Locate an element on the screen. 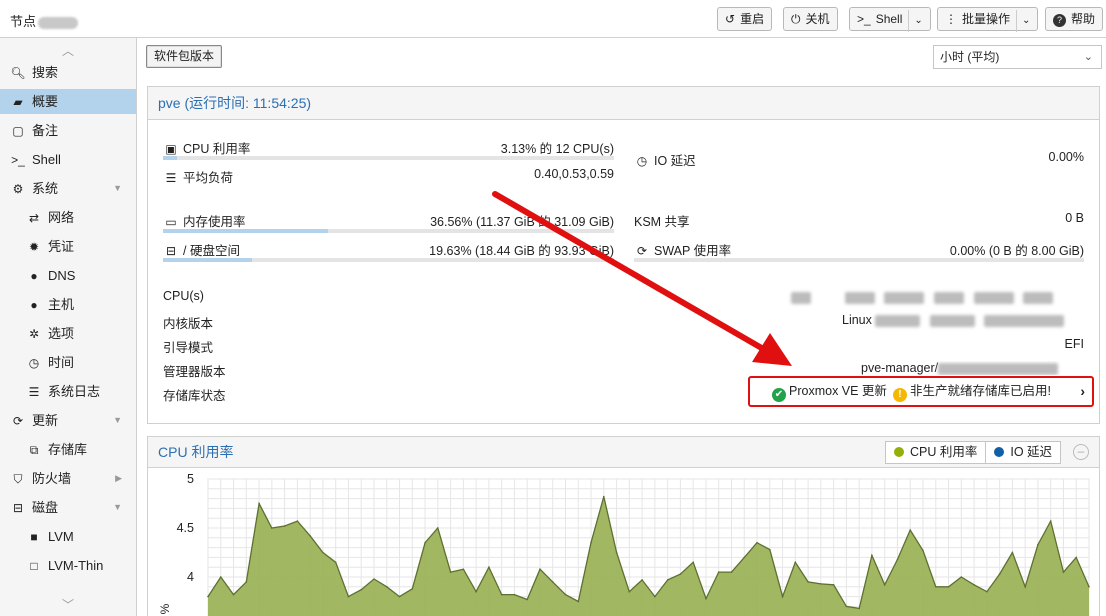  shell-button: >_ Shell ⌄ is located at coordinates (890, 19).